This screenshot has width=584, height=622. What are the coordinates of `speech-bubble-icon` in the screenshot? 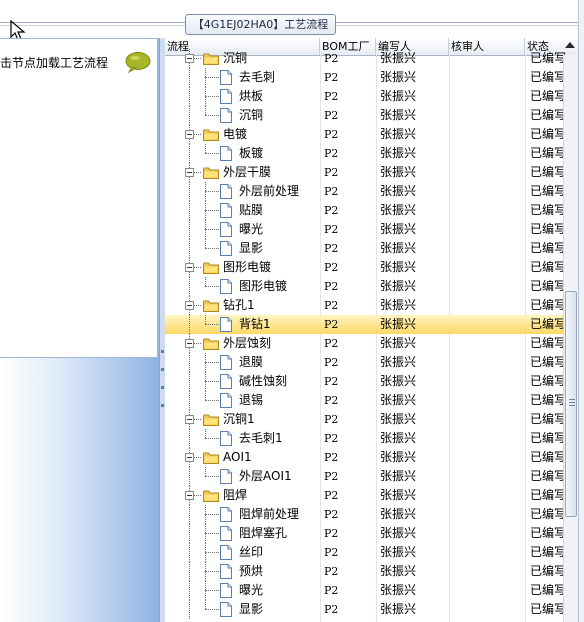 It's located at (138, 62).